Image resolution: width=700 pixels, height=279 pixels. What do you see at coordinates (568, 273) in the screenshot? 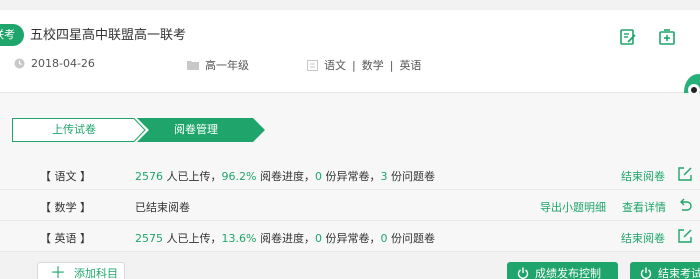
I see `publish-control-label: 成绩发布控制` at bounding box center [568, 273].